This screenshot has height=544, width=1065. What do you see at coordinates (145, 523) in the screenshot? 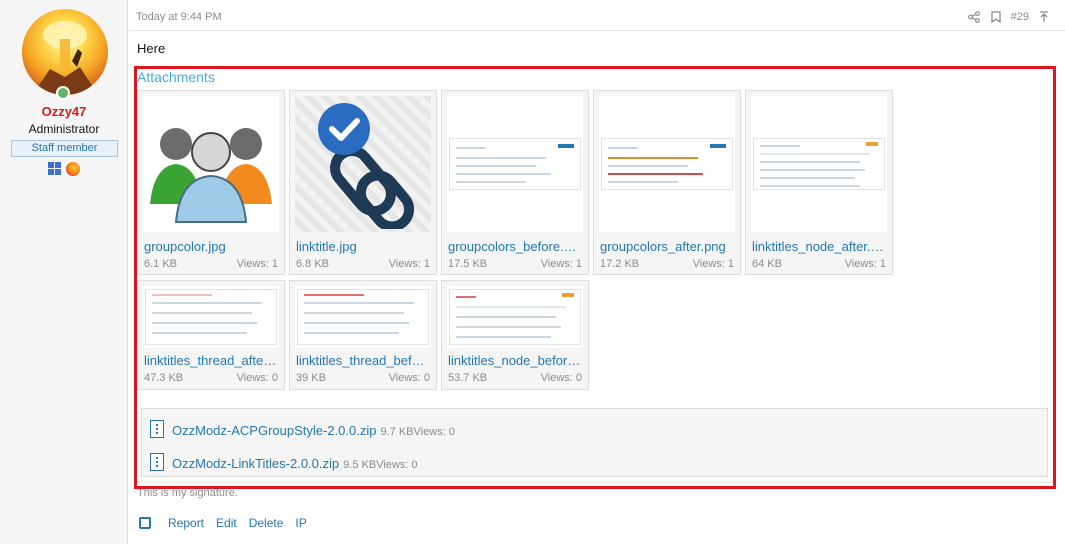
I see `select-checkbox` at bounding box center [145, 523].